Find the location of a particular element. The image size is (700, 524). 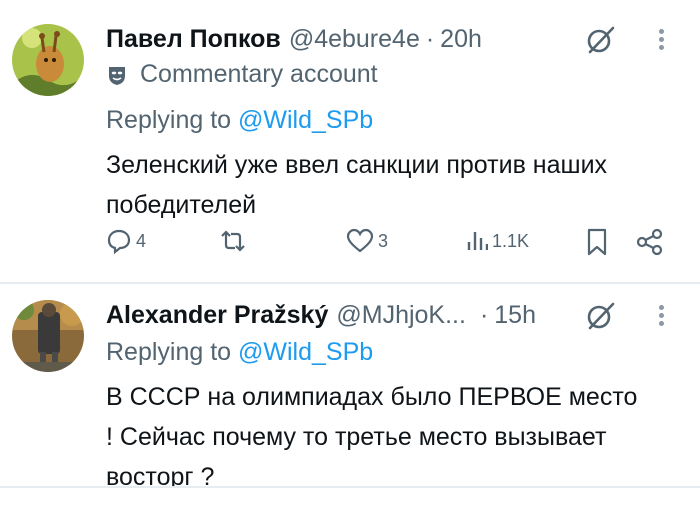

action-bar: 4 3 1.1K is located at coordinates (386, 246).